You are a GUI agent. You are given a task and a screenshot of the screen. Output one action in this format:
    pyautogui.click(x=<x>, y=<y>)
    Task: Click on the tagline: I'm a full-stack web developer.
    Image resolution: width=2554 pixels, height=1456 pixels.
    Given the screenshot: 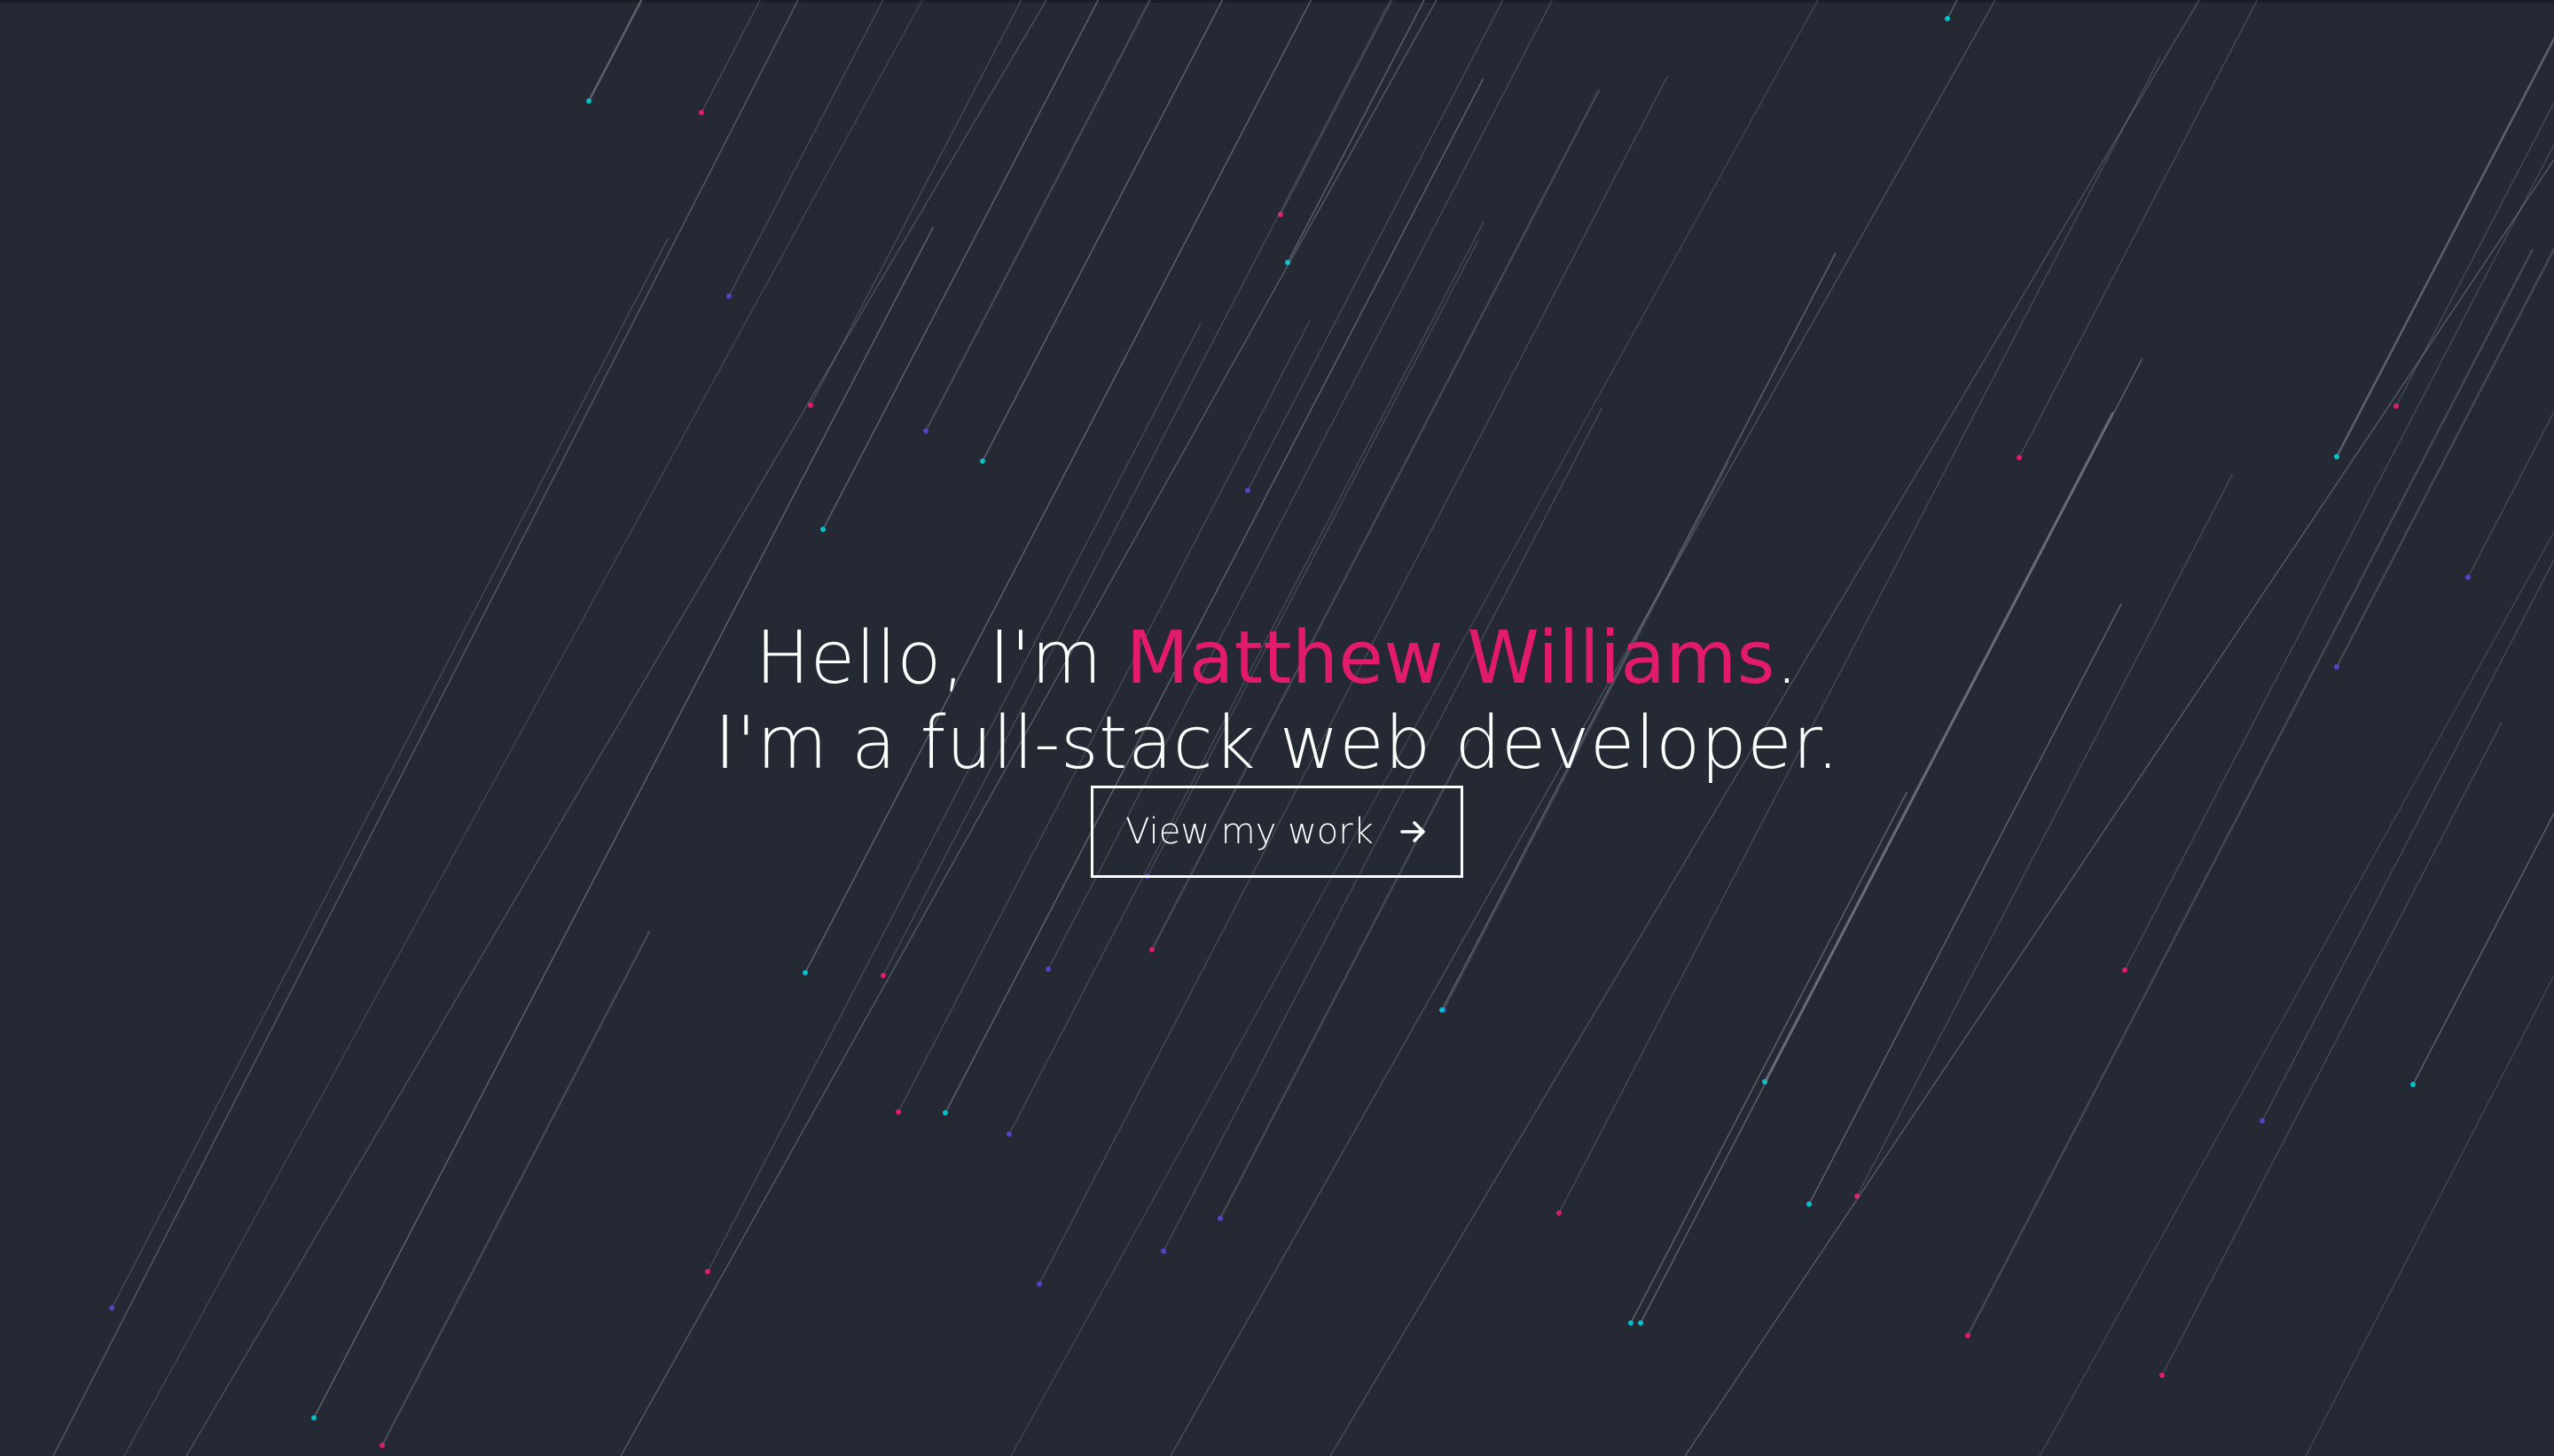 What is the action you would take?
    pyautogui.click(x=1277, y=743)
    